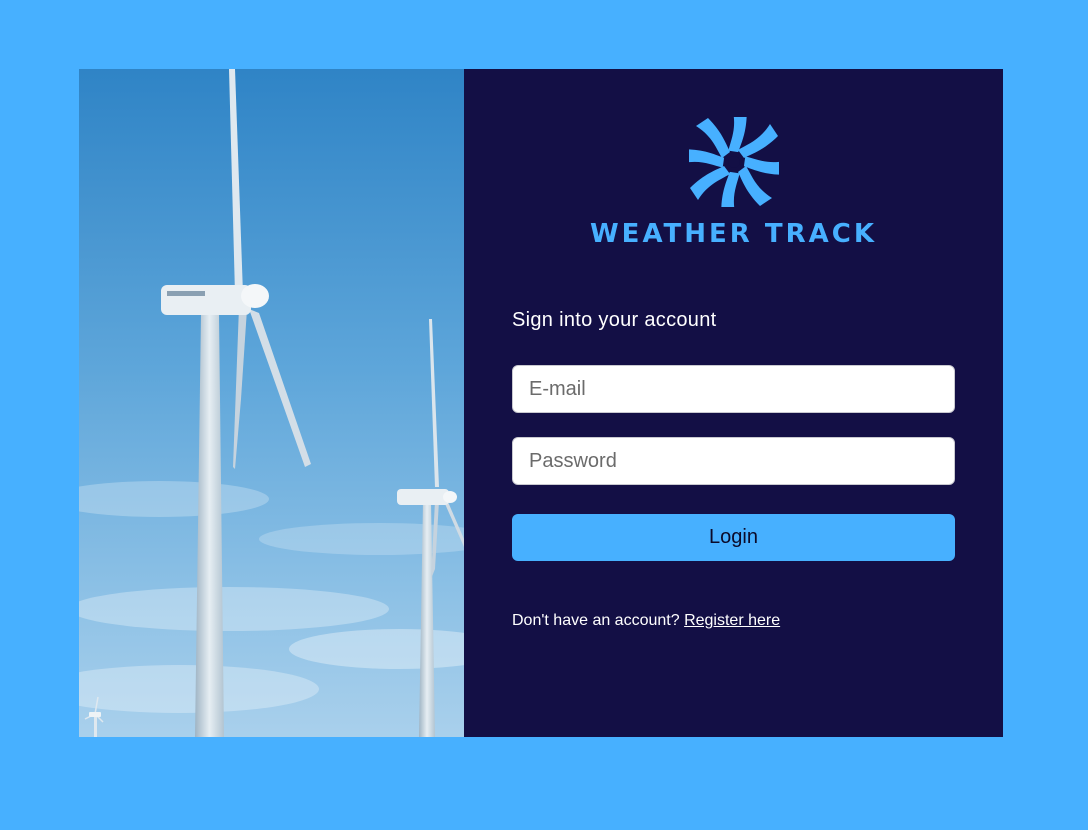  Describe the element at coordinates (732, 620) in the screenshot. I see `register-link: Register here` at that location.